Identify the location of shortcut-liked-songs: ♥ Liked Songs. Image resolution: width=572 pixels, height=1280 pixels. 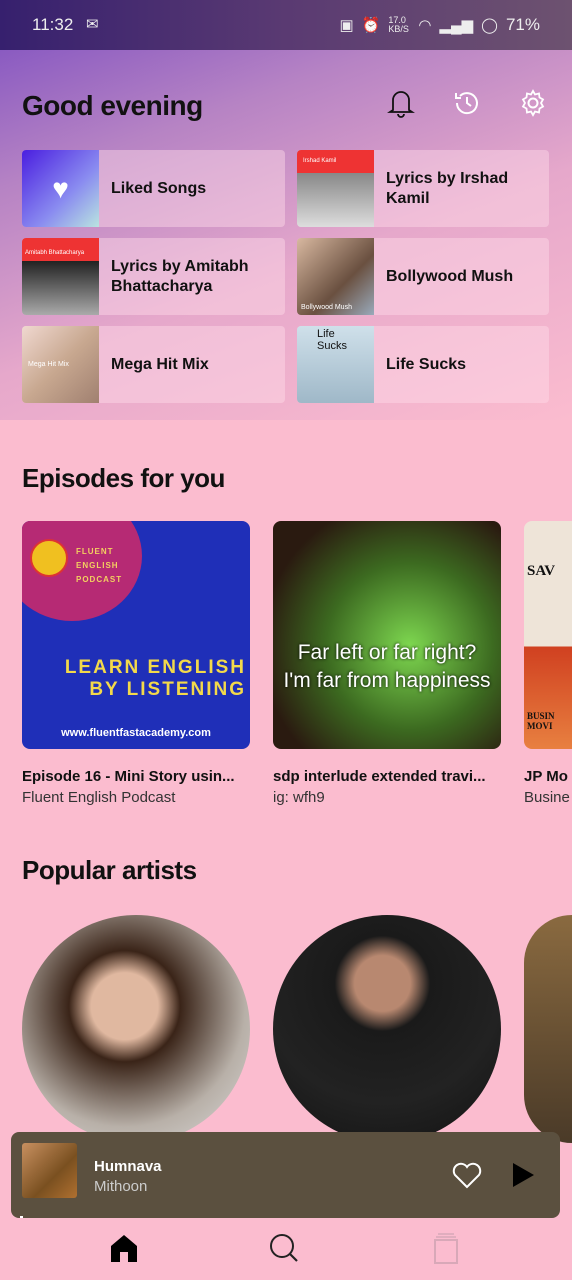
(153, 188).